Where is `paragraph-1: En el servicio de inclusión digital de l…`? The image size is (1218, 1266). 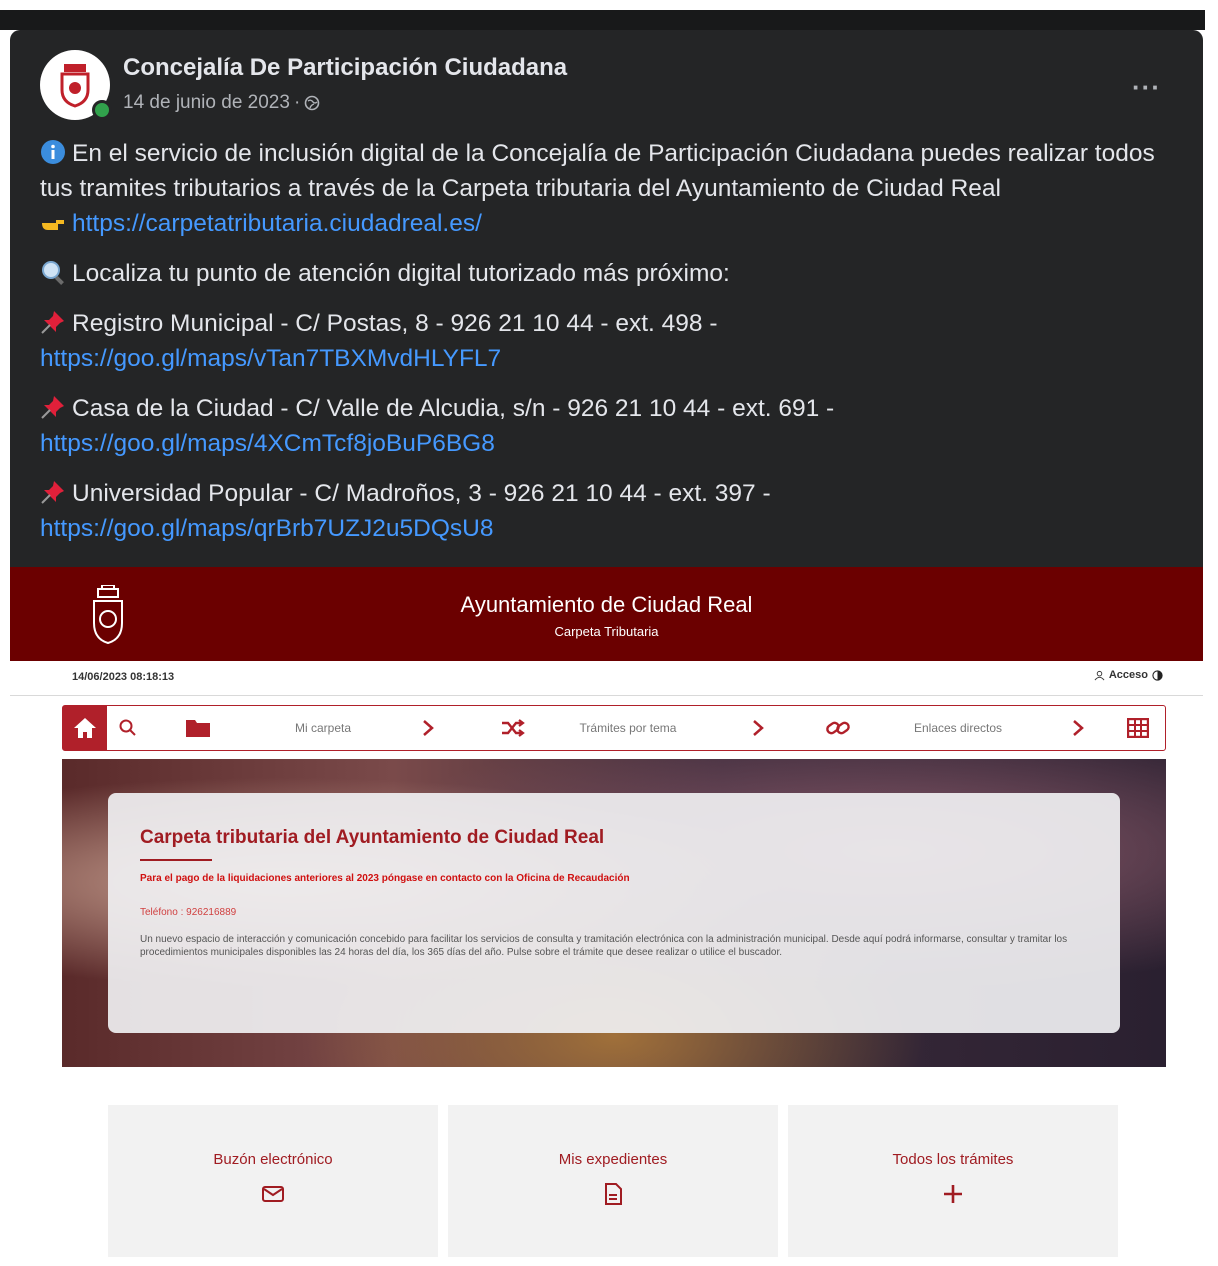
paragraph-1: En el servicio de inclusión digital de l… is located at coordinates (610, 188).